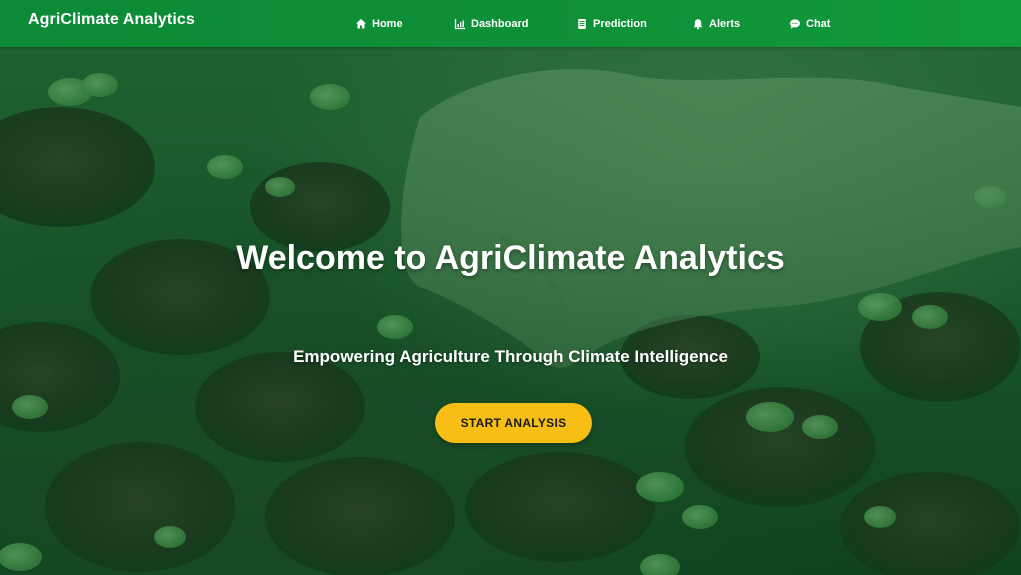 This screenshot has width=1021, height=575. What do you see at coordinates (111, 20) in the screenshot?
I see `brand-logo: AgriClimate Analytics` at bounding box center [111, 20].